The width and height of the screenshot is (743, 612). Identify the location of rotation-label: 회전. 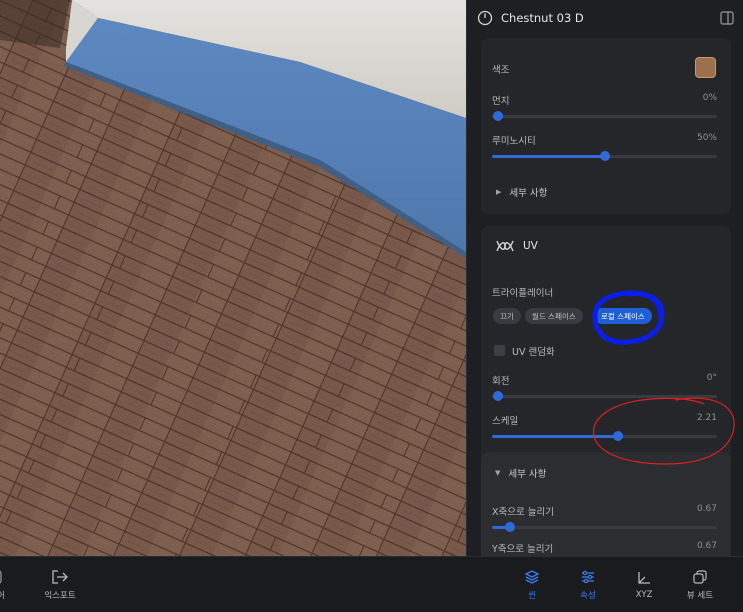
(501, 381).